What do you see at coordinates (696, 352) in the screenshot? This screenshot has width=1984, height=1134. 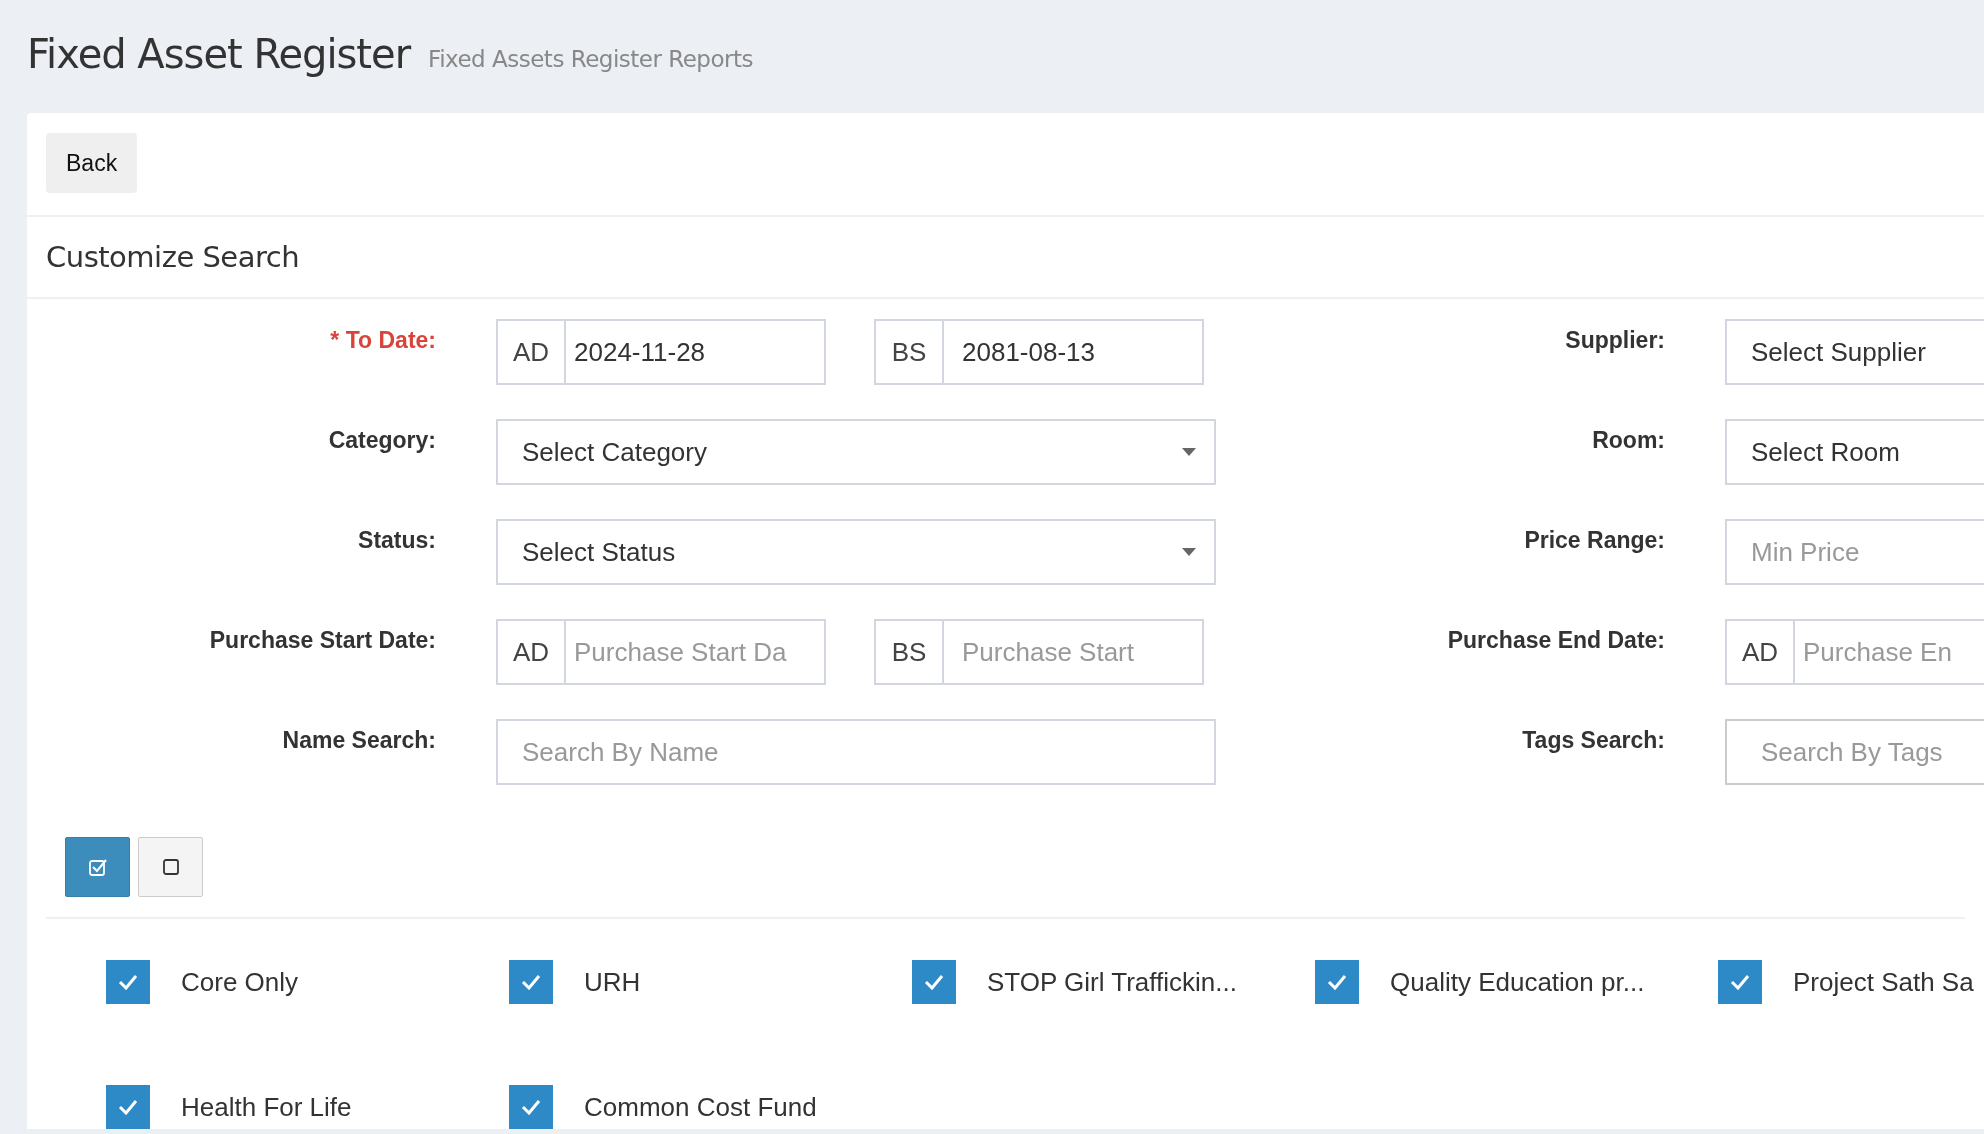 I see `date-field: 2024-11-28` at bounding box center [696, 352].